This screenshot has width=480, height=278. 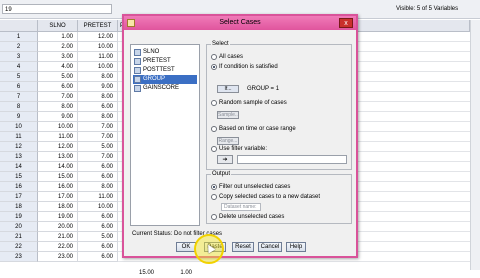 What do you see at coordinates (165, 79) in the screenshot?
I see `variable-item-group: GROUP` at bounding box center [165, 79].